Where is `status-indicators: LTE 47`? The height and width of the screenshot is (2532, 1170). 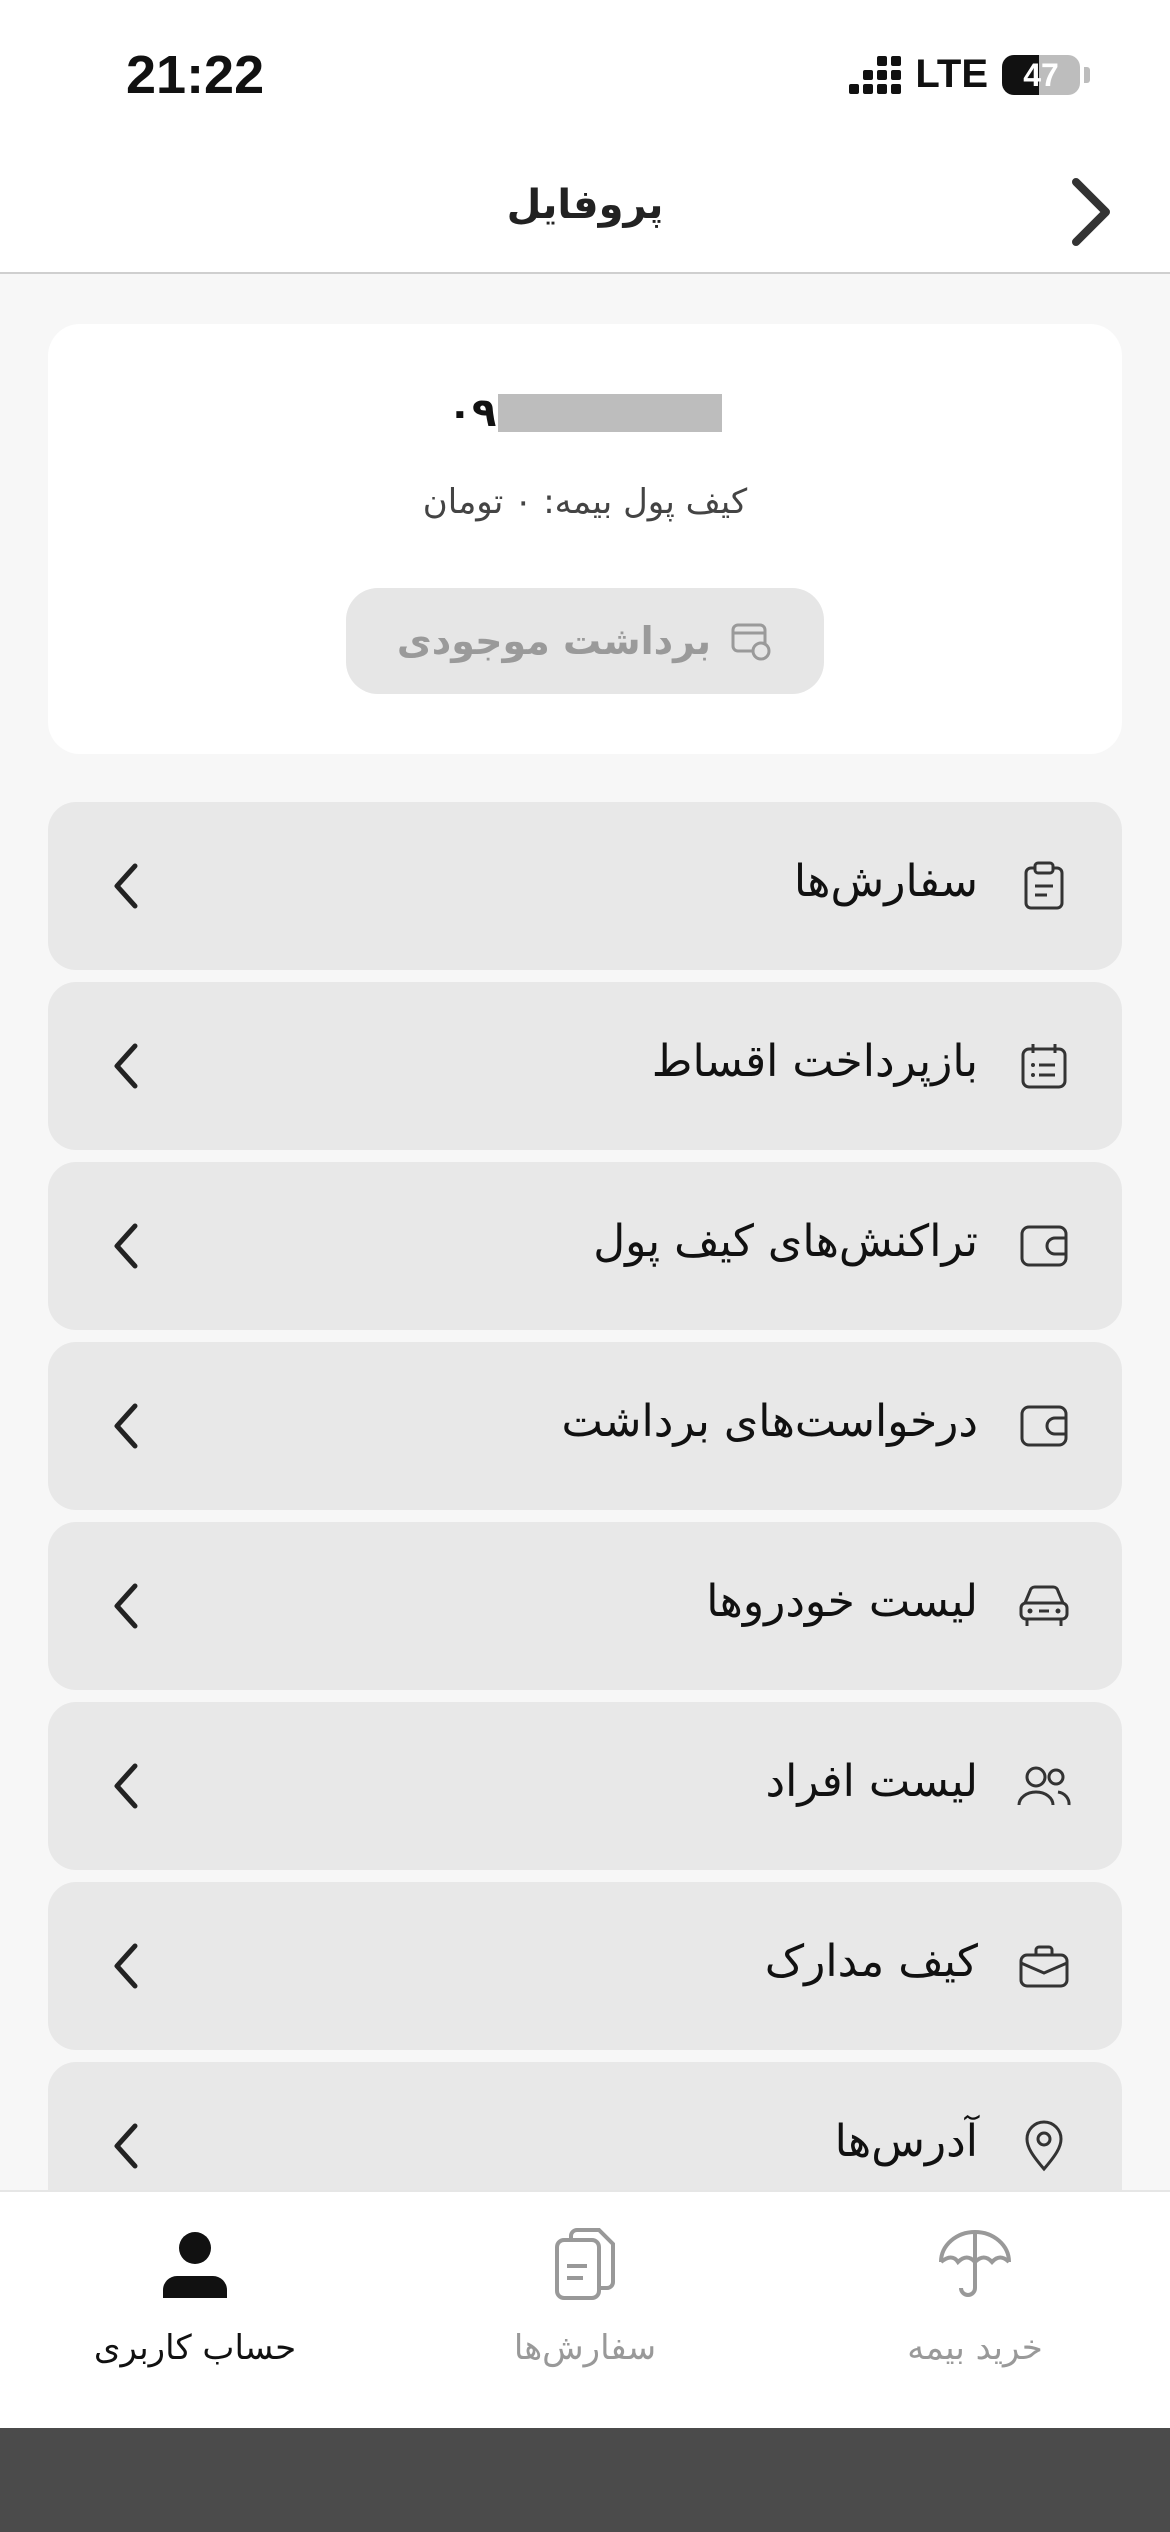 status-indicators: LTE 47 is located at coordinates (969, 74).